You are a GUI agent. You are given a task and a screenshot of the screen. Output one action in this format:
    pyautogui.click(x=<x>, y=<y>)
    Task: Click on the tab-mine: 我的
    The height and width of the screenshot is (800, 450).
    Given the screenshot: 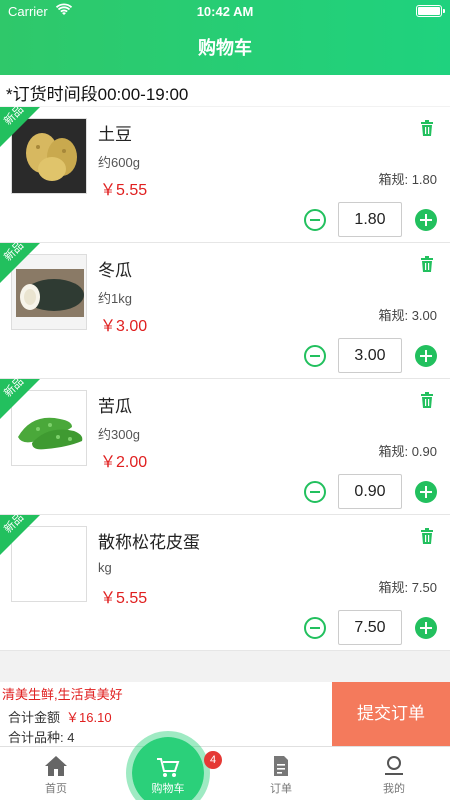 What is the action you would take?
    pyautogui.click(x=394, y=773)
    